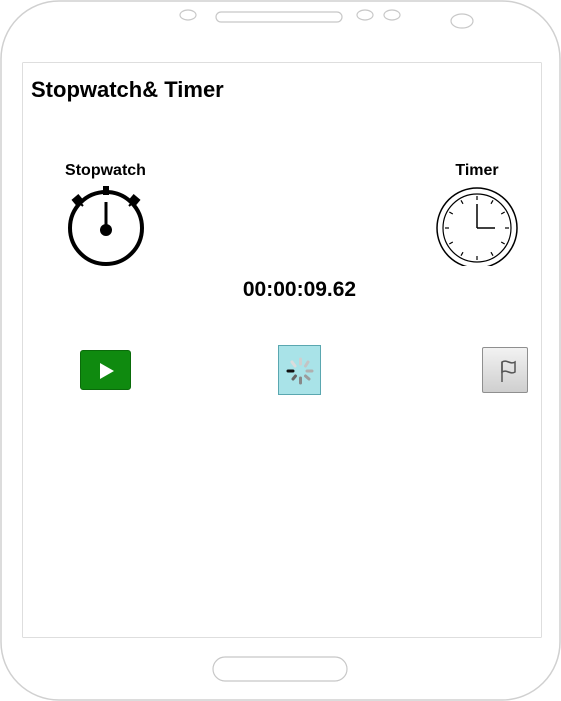  I want to click on earpiece-speaker, so click(279, 17).